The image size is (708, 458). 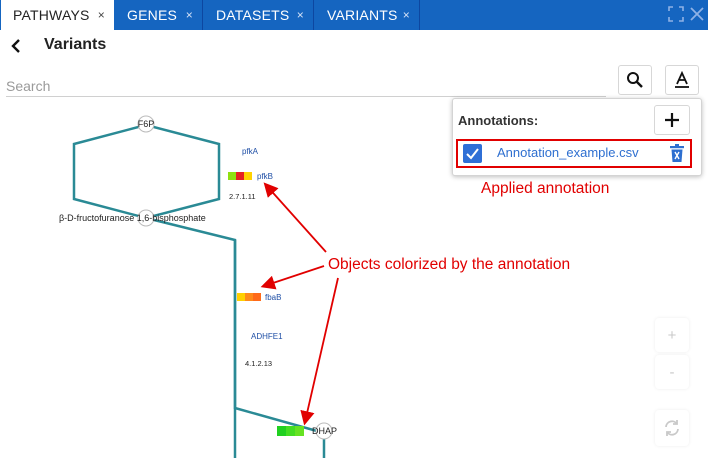 What do you see at coordinates (132, 218) in the screenshot?
I see `metabolite-label: β-D-fructofuranose 1,6-bisphosphate` at bounding box center [132, 218].